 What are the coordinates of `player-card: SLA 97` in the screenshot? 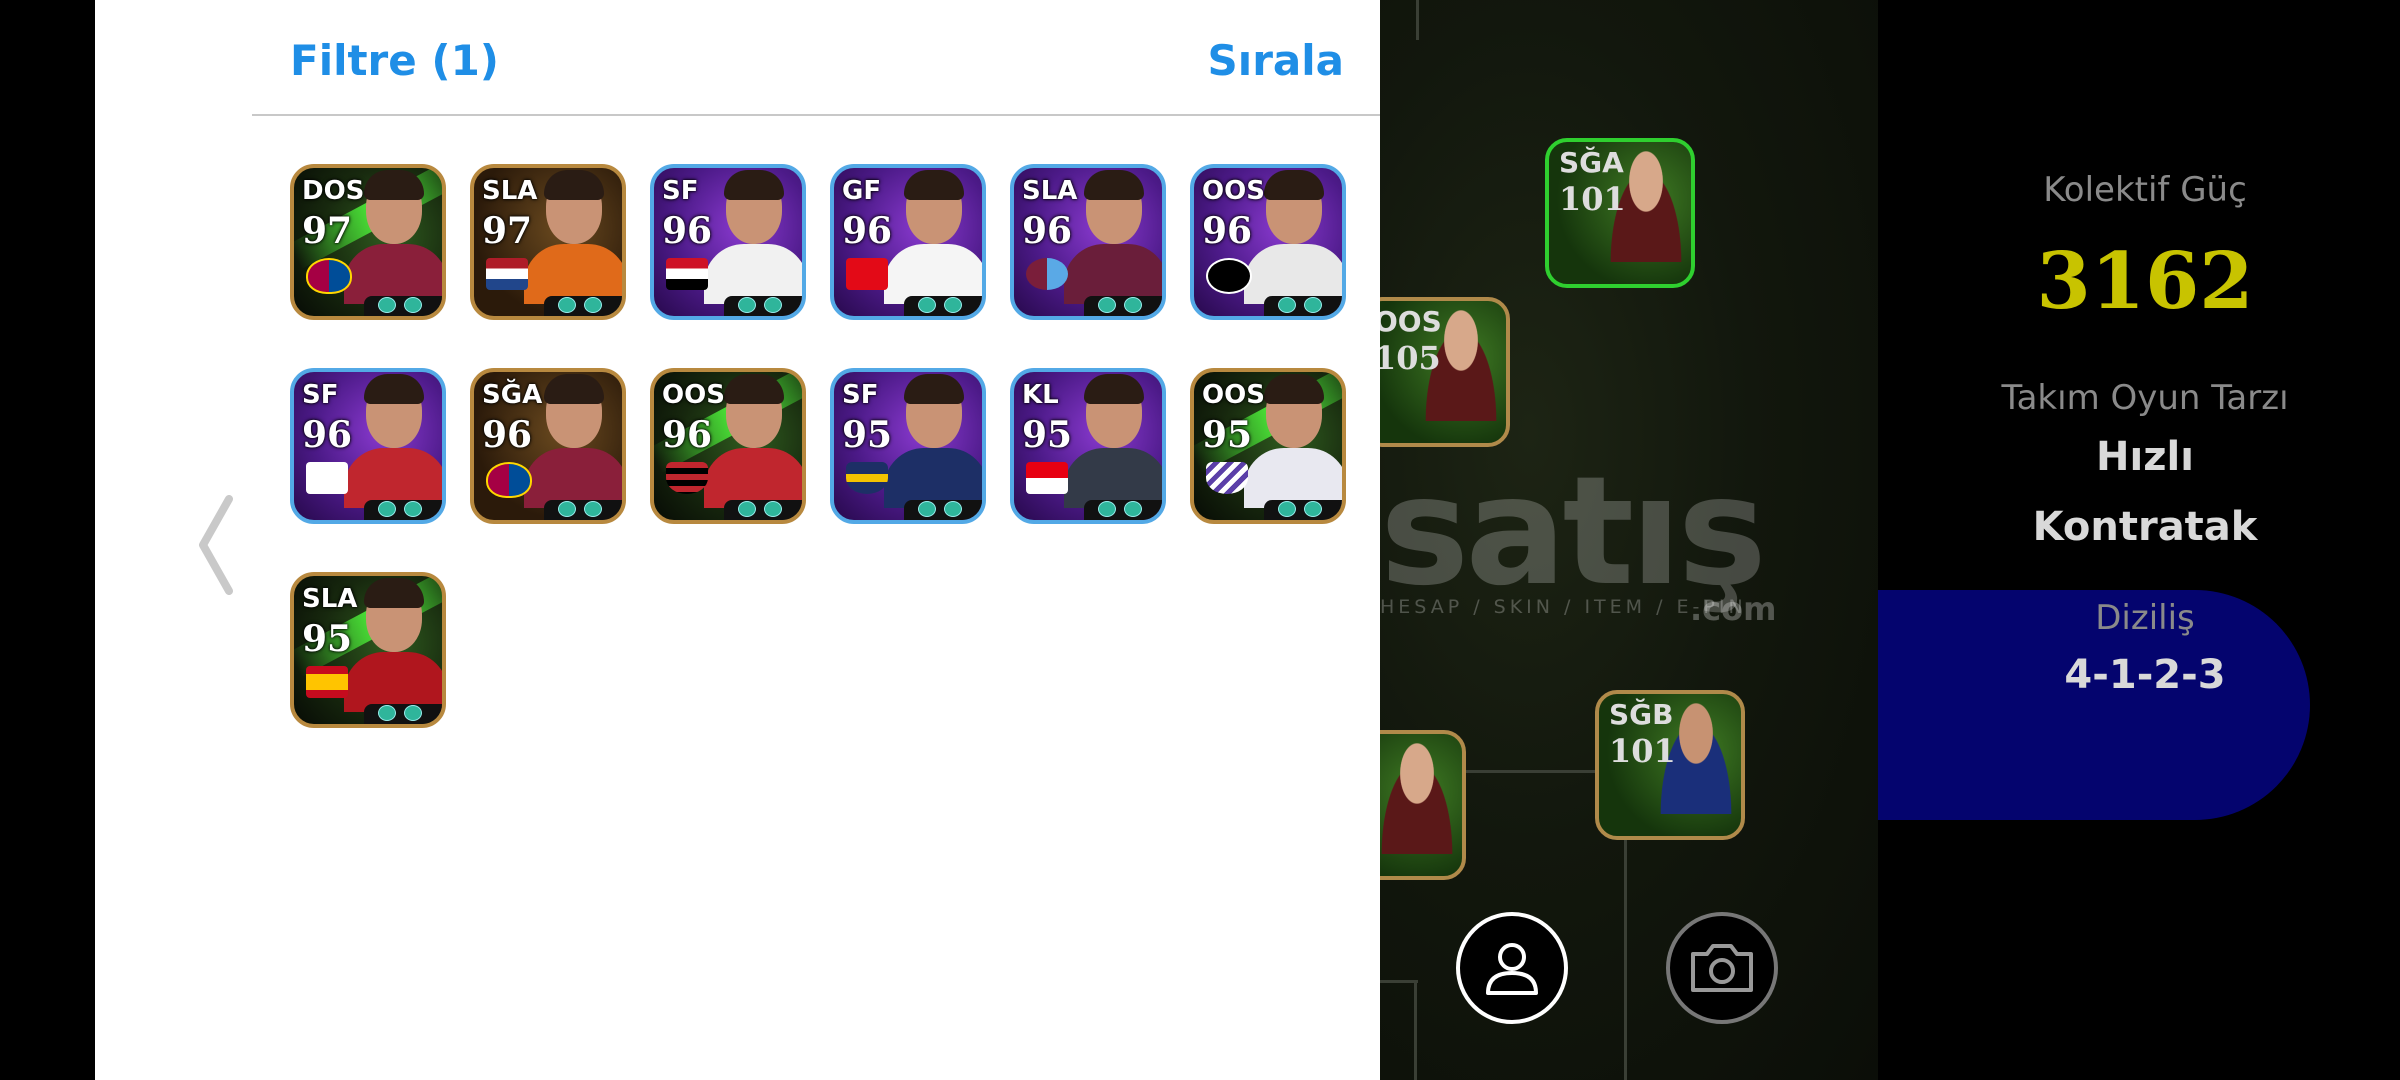 It's located at (548, 242).